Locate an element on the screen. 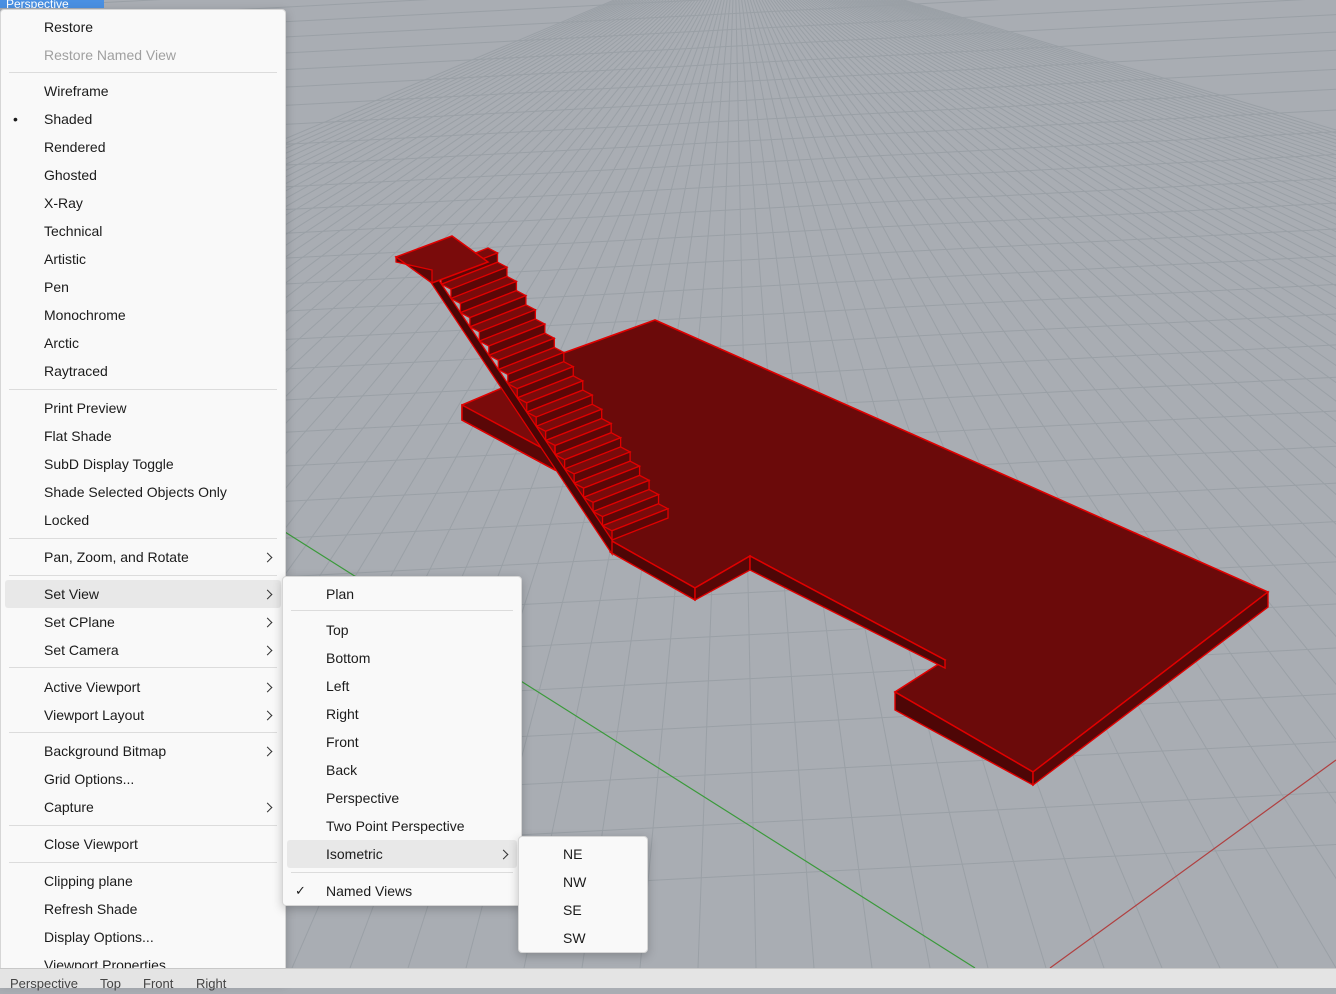 The width and height of the screenshot is (1336, 994). menu-item-label: Ghosted is located at coordinates (70, 175).